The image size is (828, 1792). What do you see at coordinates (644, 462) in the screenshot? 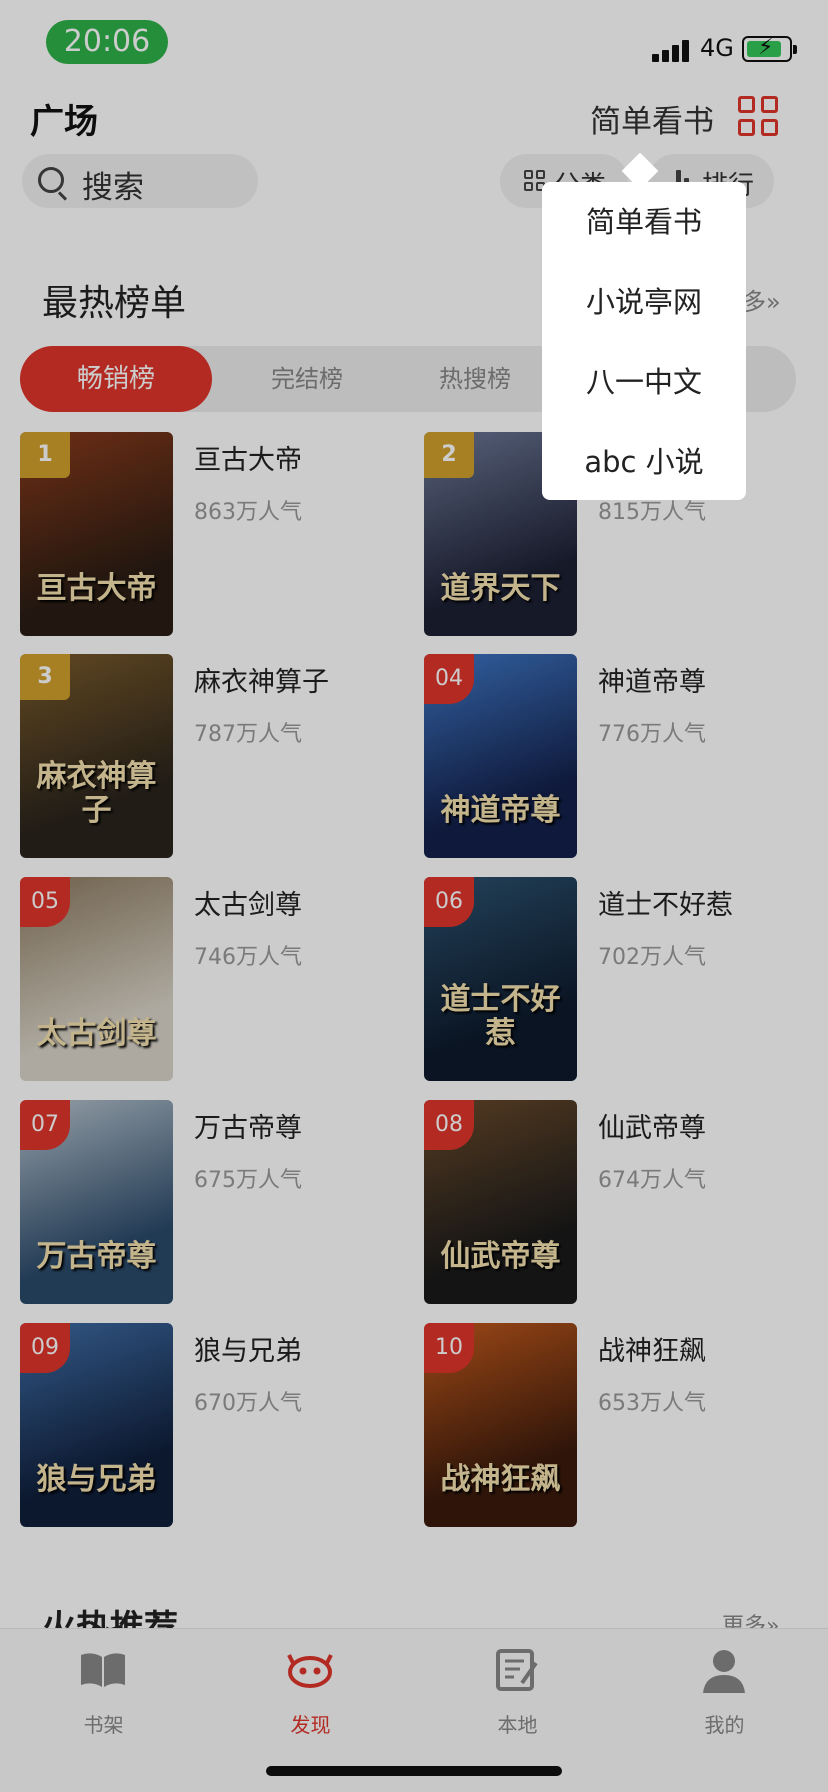
I see `source-option-4: abc 小说` at bounding box center [644, 462].